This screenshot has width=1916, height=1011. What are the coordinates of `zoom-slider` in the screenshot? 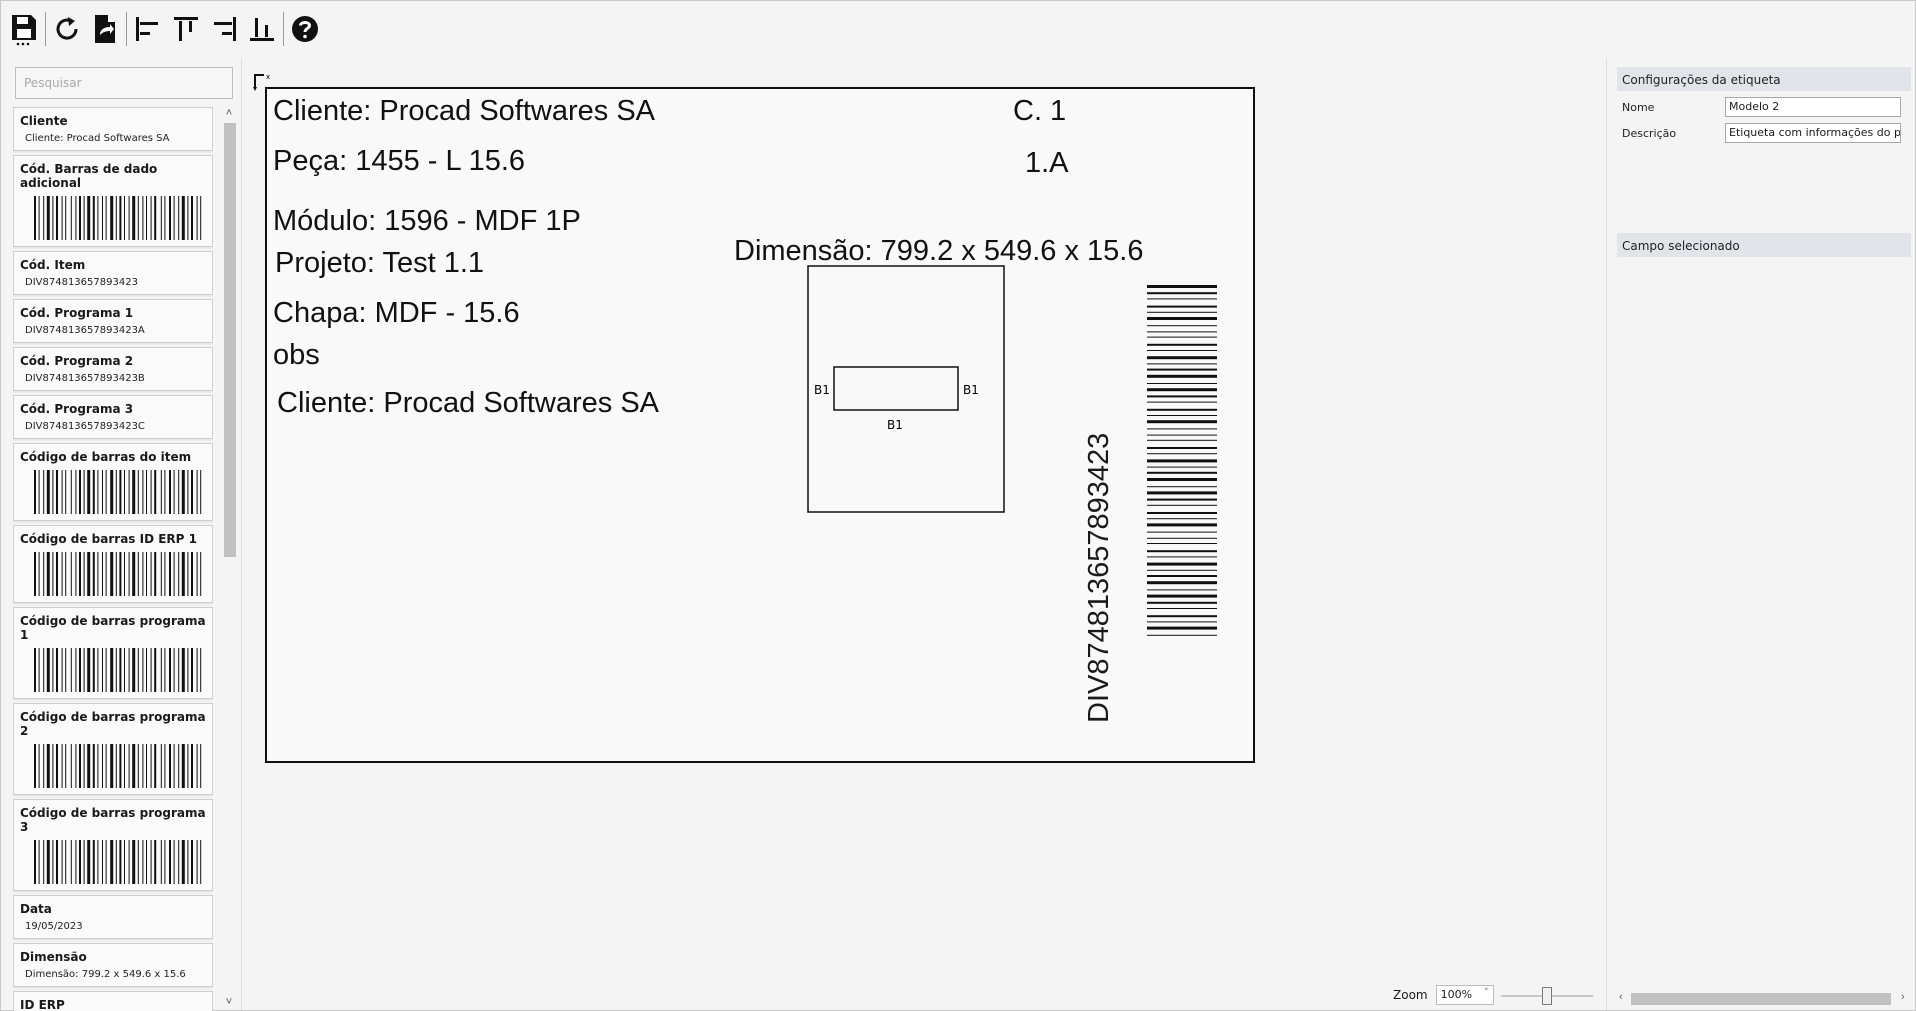 It's located at (1547, 995).